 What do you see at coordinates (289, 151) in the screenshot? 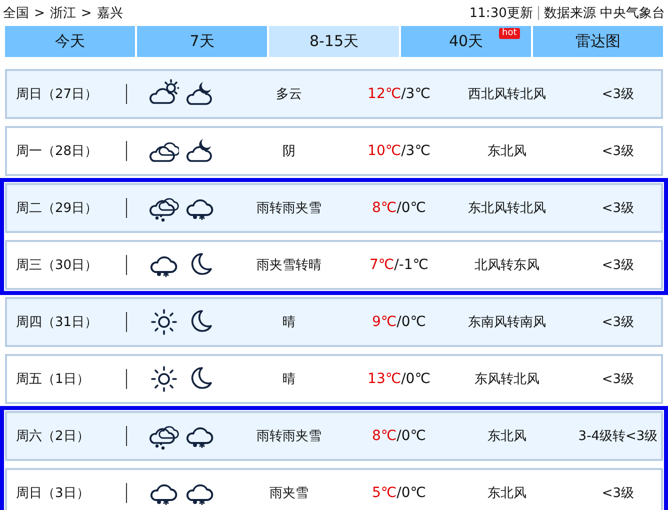
I see `weather-text: 阴` at bounding box center [289, 151].